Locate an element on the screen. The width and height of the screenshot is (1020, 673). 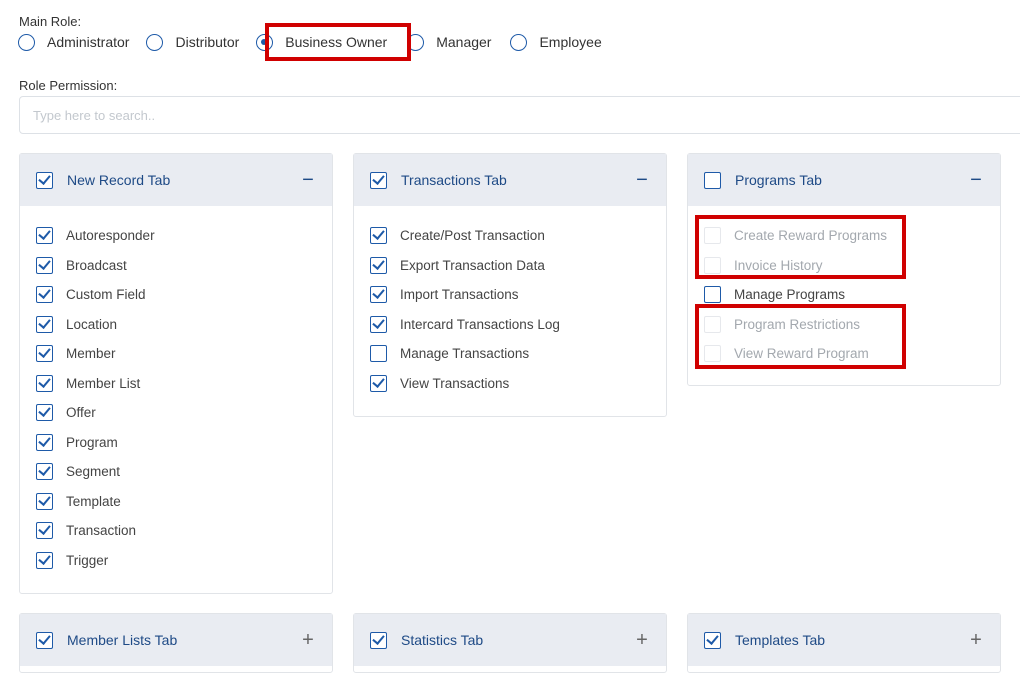
permission-item: Offer is located at coordinates (176, 413).